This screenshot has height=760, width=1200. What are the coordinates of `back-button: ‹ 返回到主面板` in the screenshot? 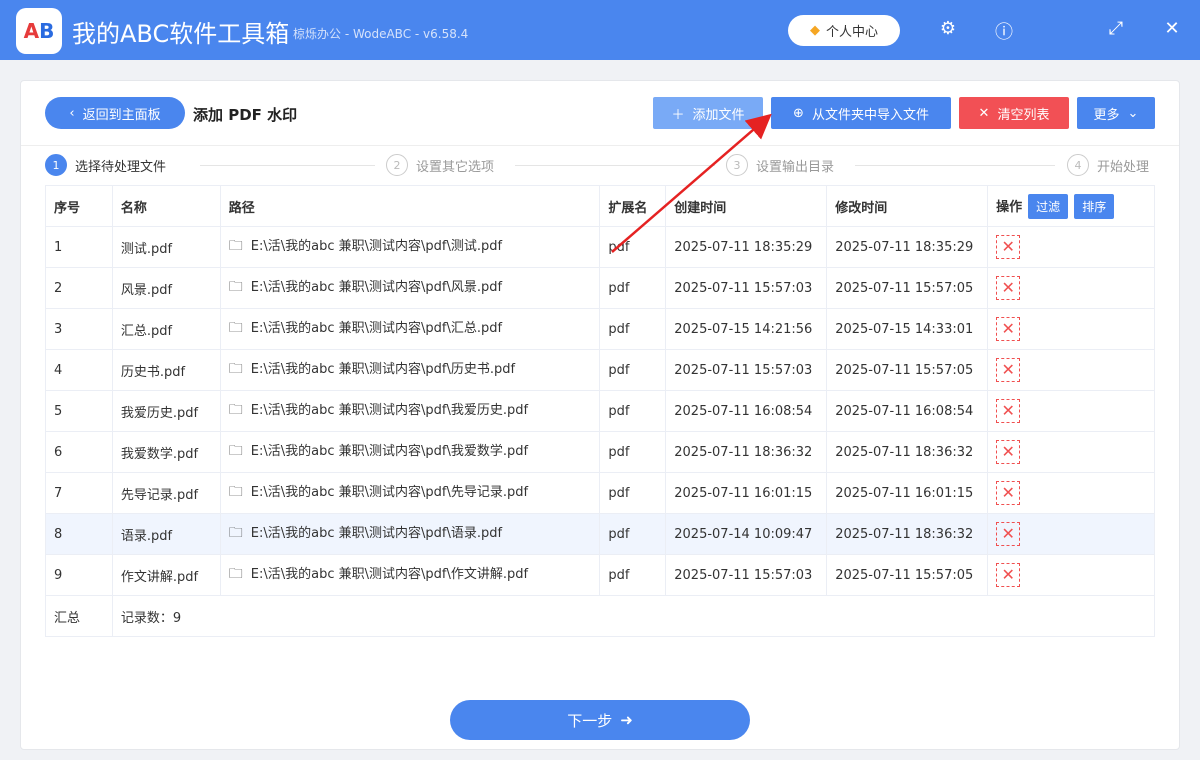 It's located at (115, 113).